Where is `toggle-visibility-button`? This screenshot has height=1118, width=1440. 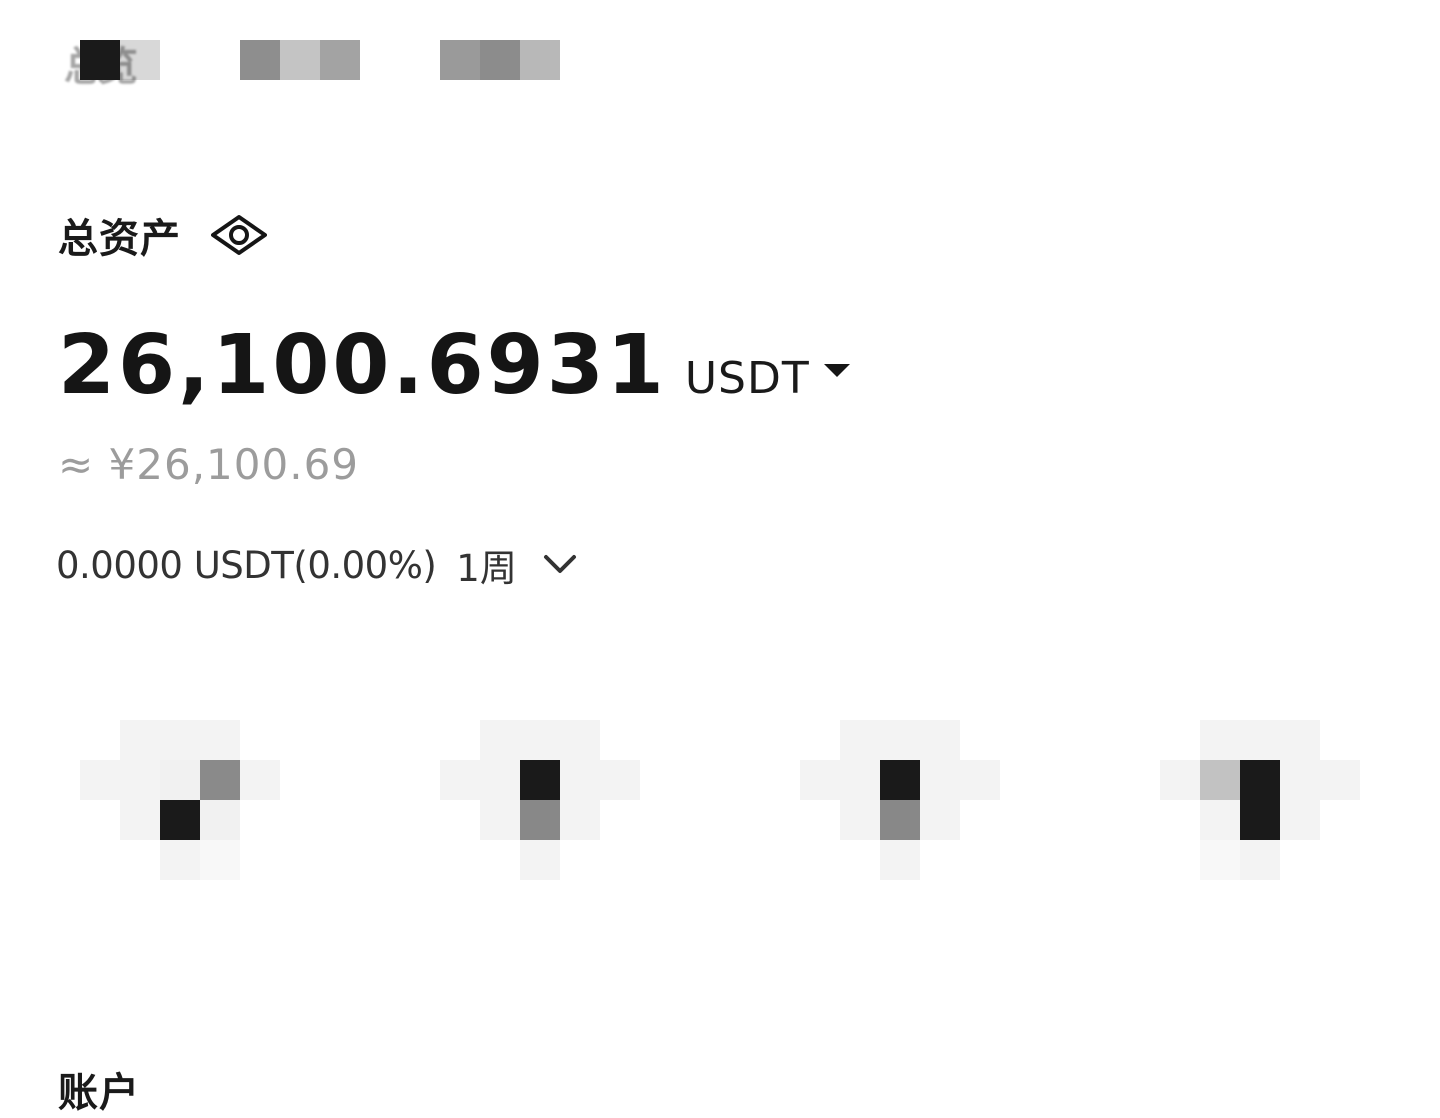 toggle-visibility-button is located at coordinates (239, 235).